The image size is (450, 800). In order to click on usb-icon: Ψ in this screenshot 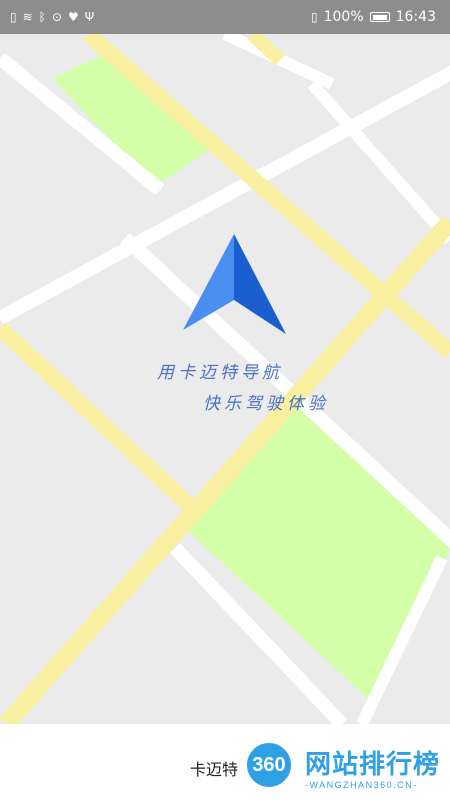, I will do `click(89, 17)`.